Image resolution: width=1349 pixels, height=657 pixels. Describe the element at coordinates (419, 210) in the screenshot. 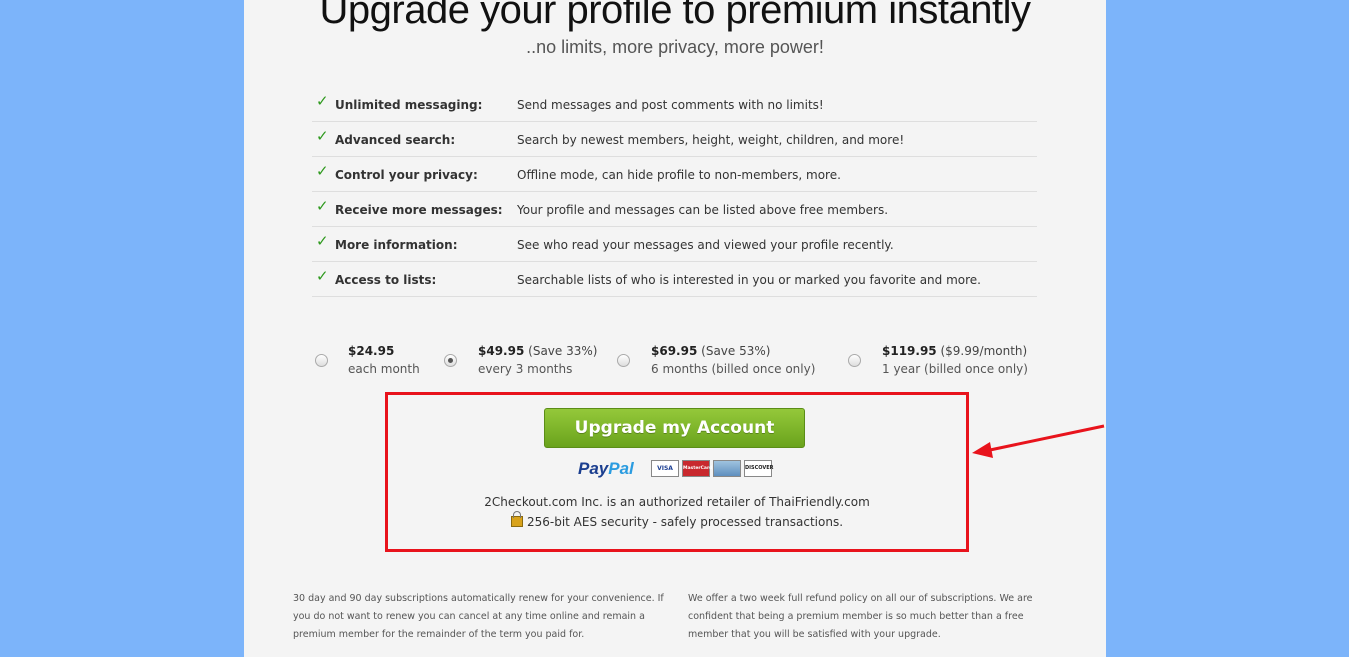

I see `feature-name: Receive more messages:` at that location.